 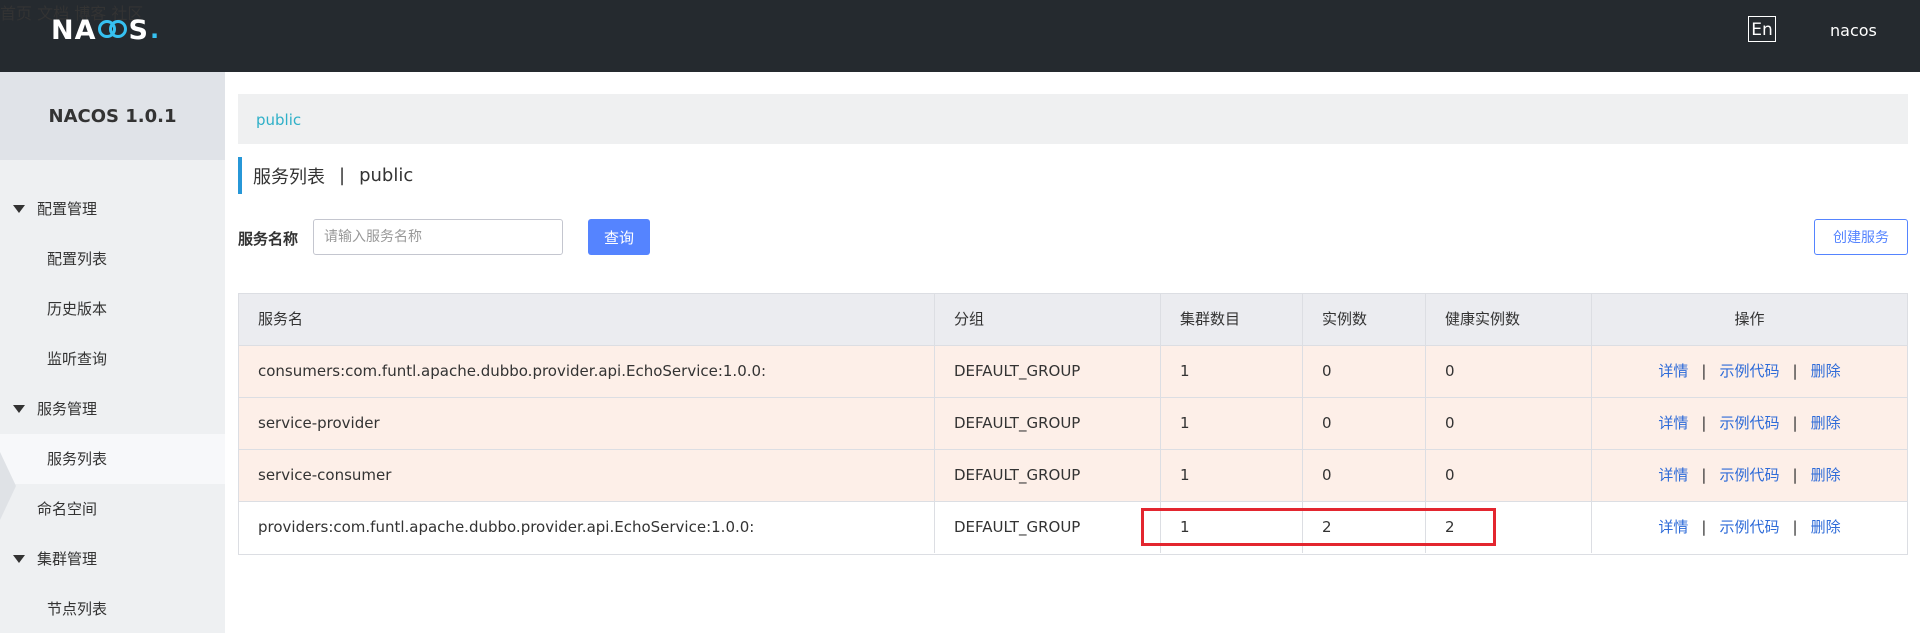 I want to click on cell-service-name: service-provider, so click(x=587, y=423).